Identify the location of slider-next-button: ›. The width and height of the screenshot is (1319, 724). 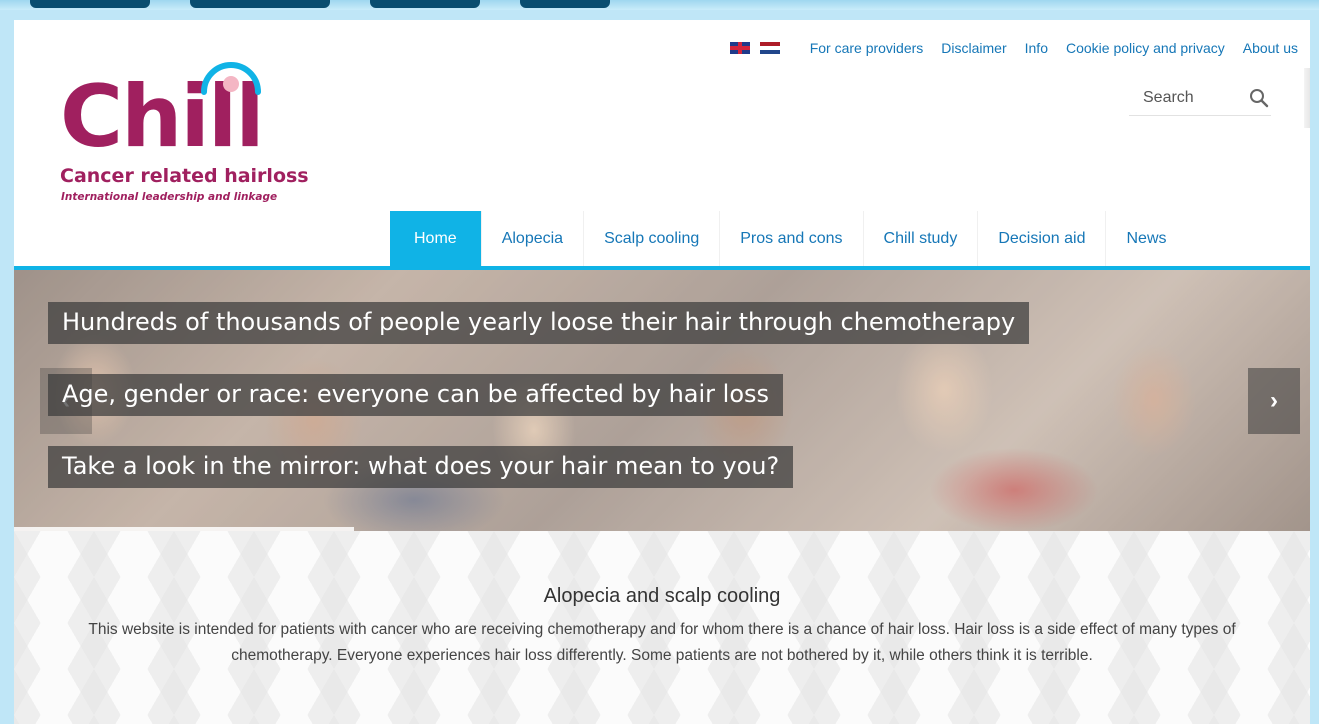
(1274, 401).